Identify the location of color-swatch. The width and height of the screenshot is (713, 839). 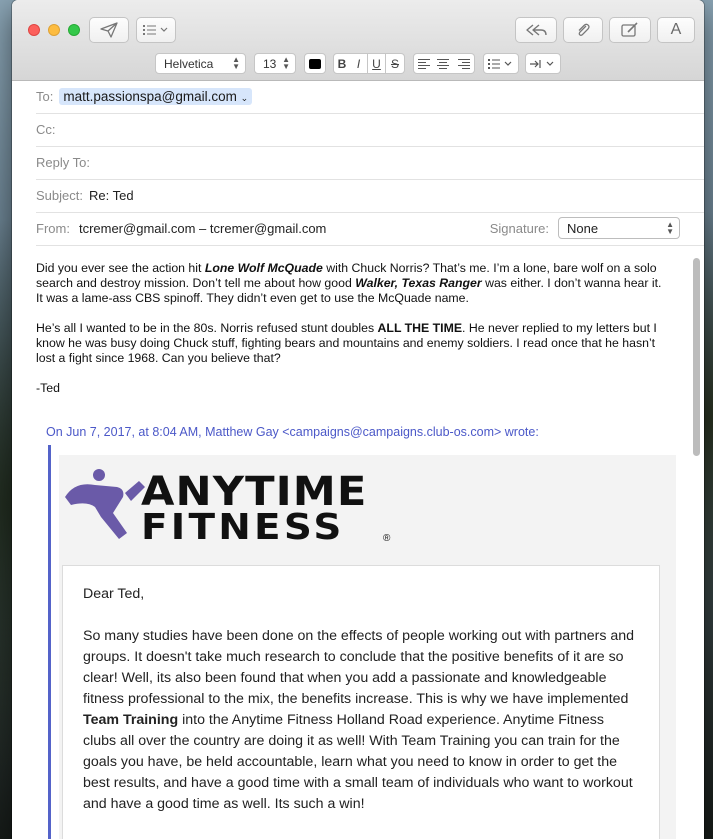
(315, 63).